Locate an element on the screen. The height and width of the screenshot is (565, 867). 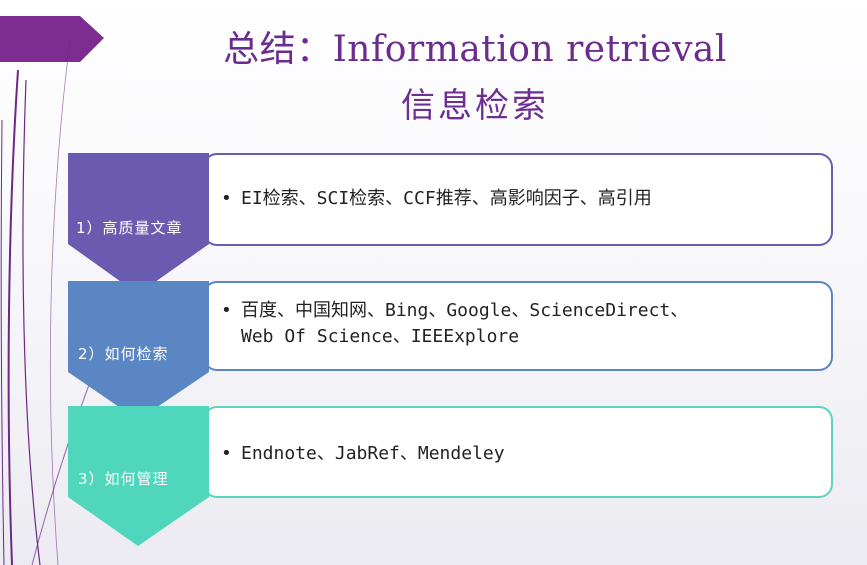
step-2-label: 2）如何检索 is located at coordinates (123, 354).